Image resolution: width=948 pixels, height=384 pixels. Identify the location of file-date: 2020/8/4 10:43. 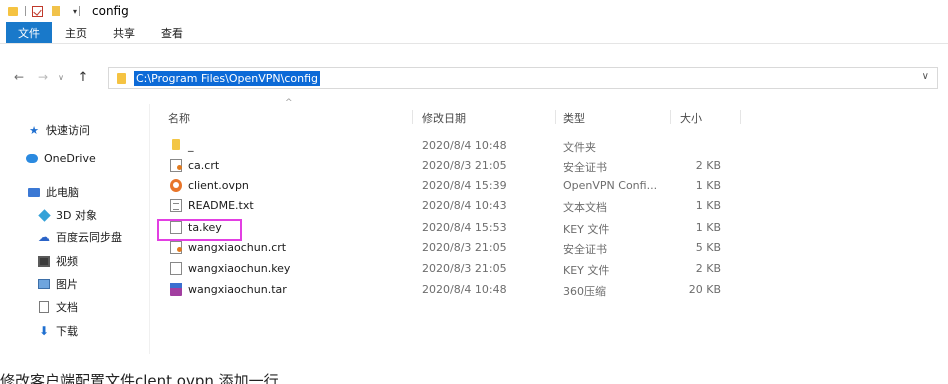
(464, 205).